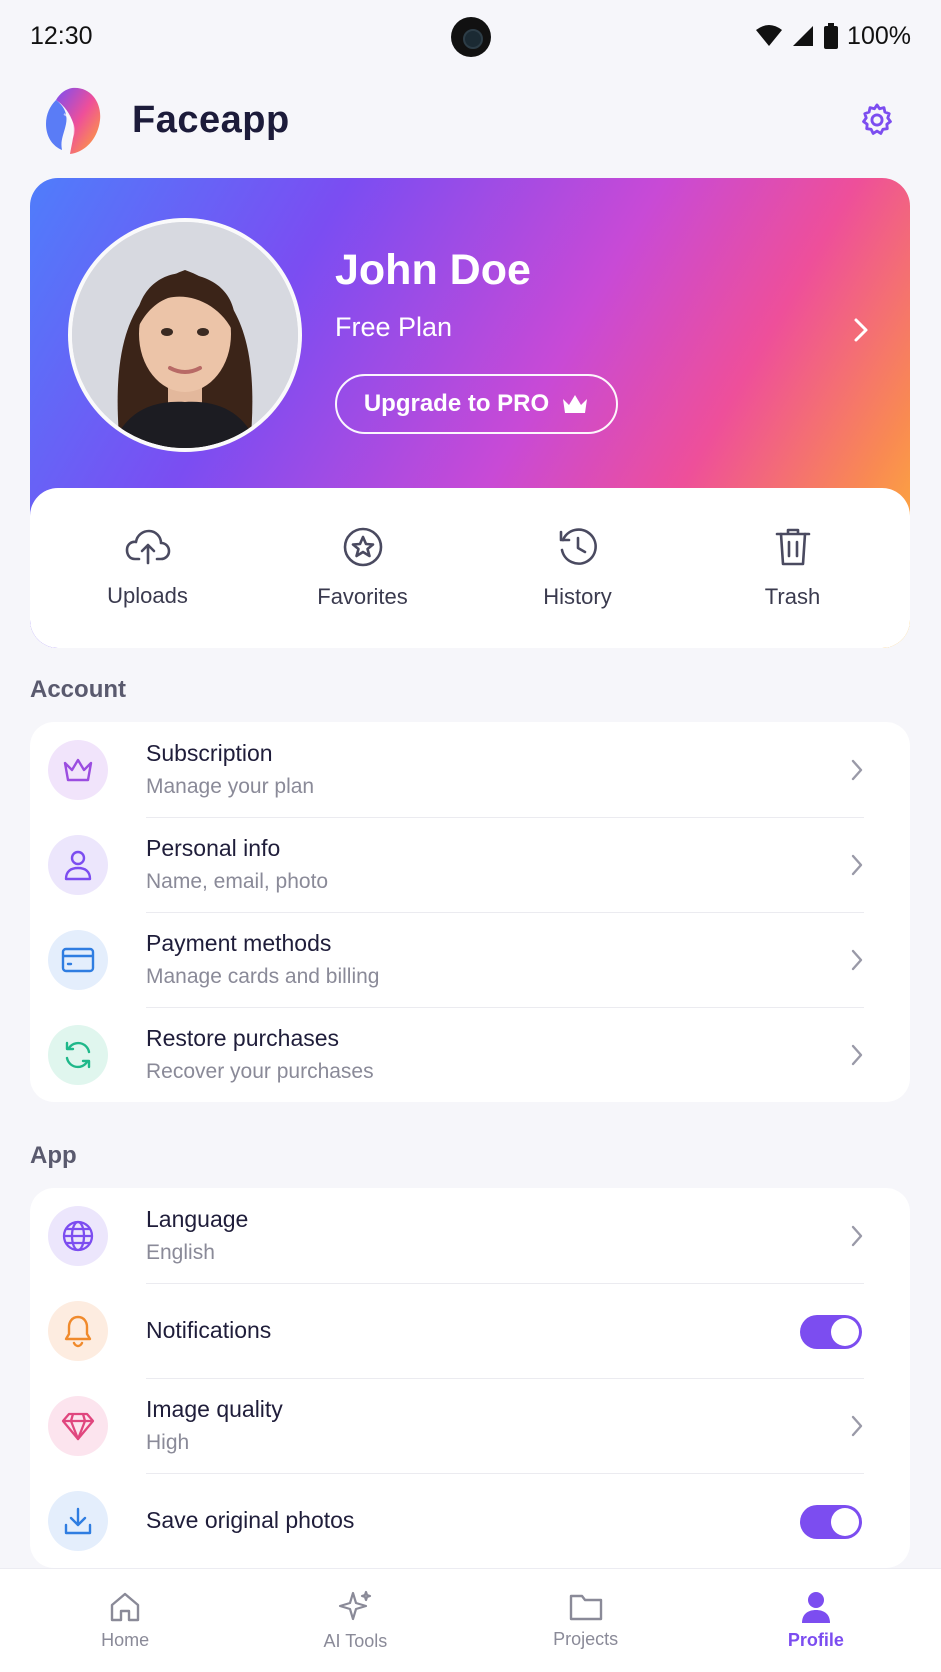 This screenshot has height=1672, width=941. I want to click on globe-icon, so click(78, 1235).